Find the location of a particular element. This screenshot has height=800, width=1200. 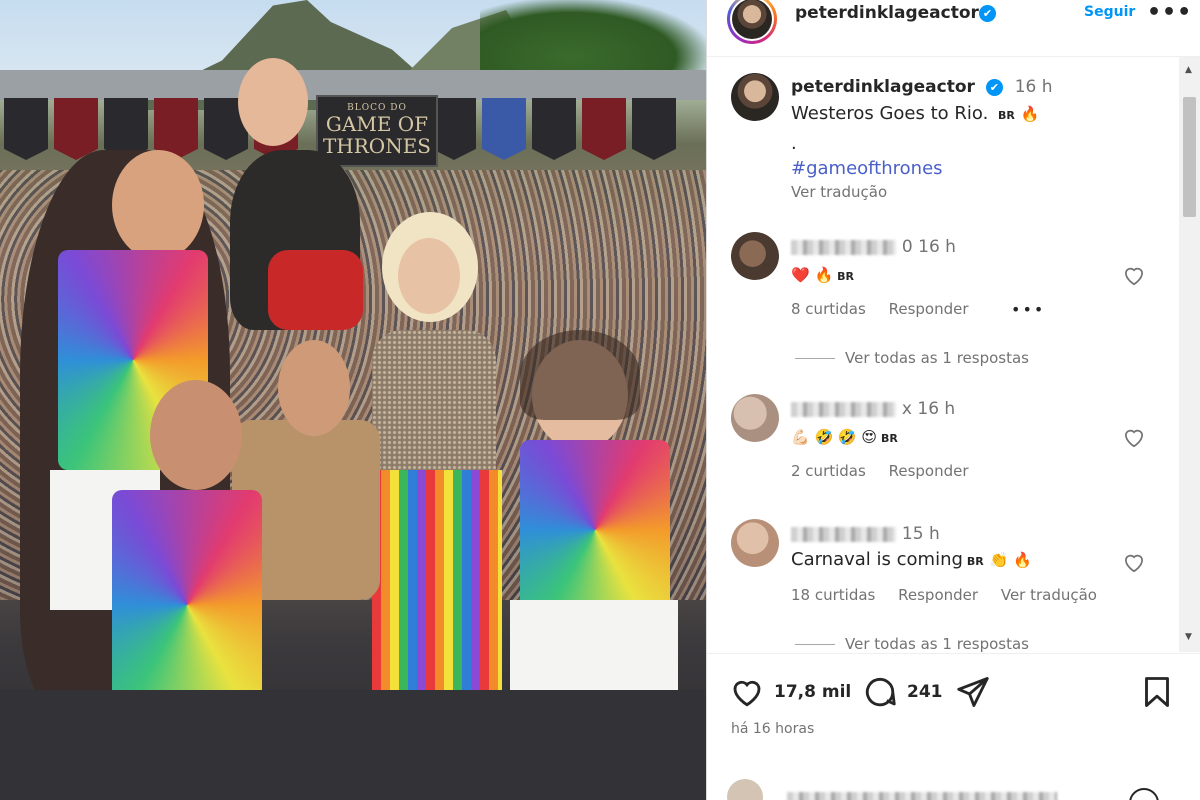

more-icon: ••• is located at coordinates (1169, 12).